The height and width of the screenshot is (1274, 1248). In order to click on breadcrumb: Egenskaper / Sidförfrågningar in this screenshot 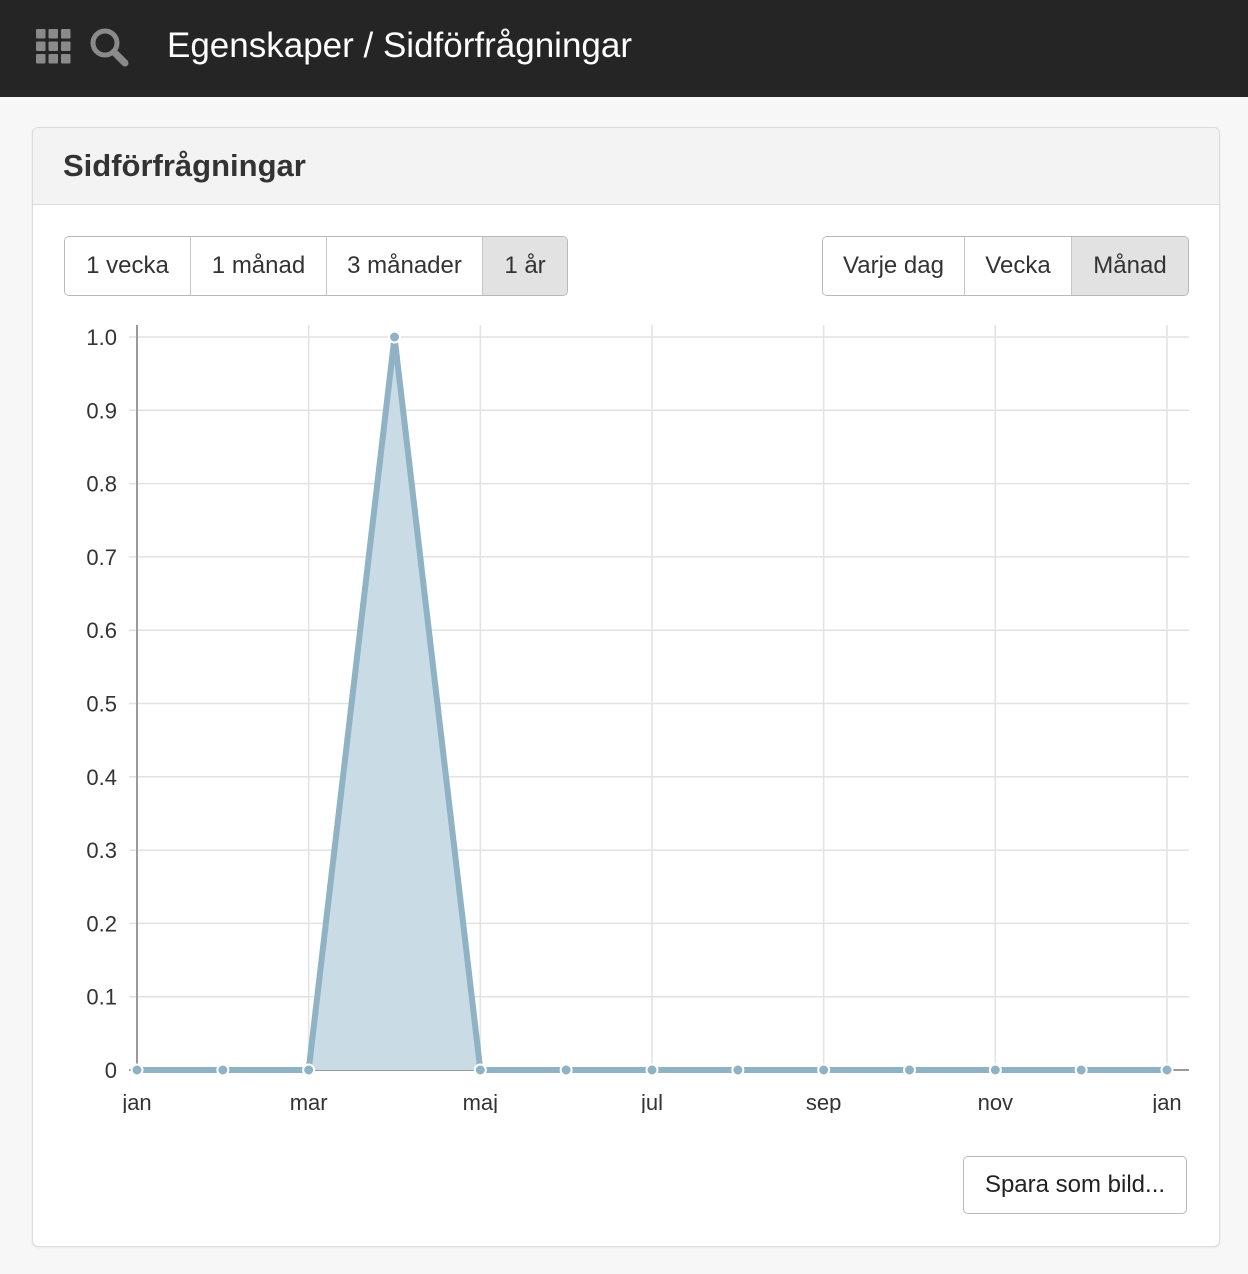, I will do `click(399, 45)`.